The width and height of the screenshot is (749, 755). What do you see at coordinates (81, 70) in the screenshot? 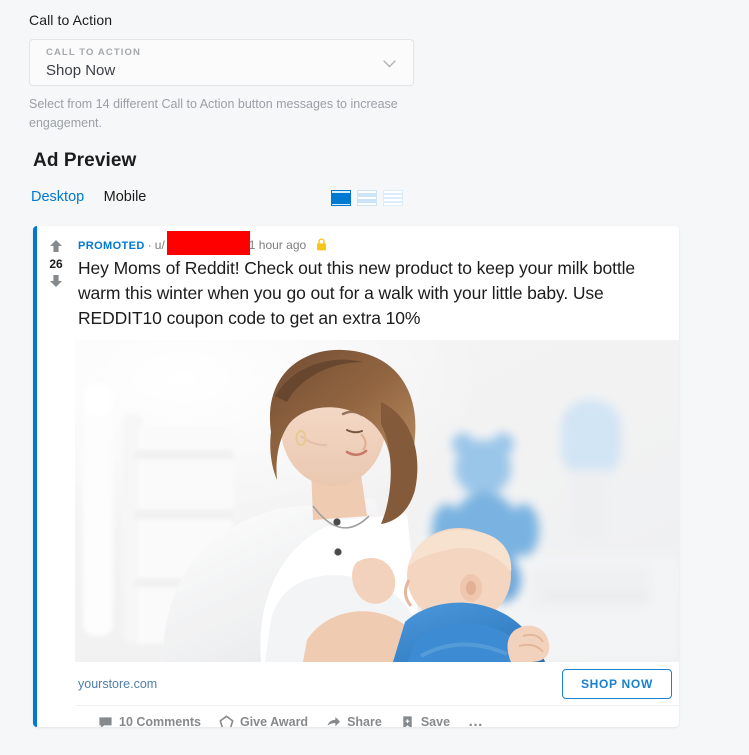
I see `call-to-action-select-value: Shop Now` at bounding box center [81, 70].